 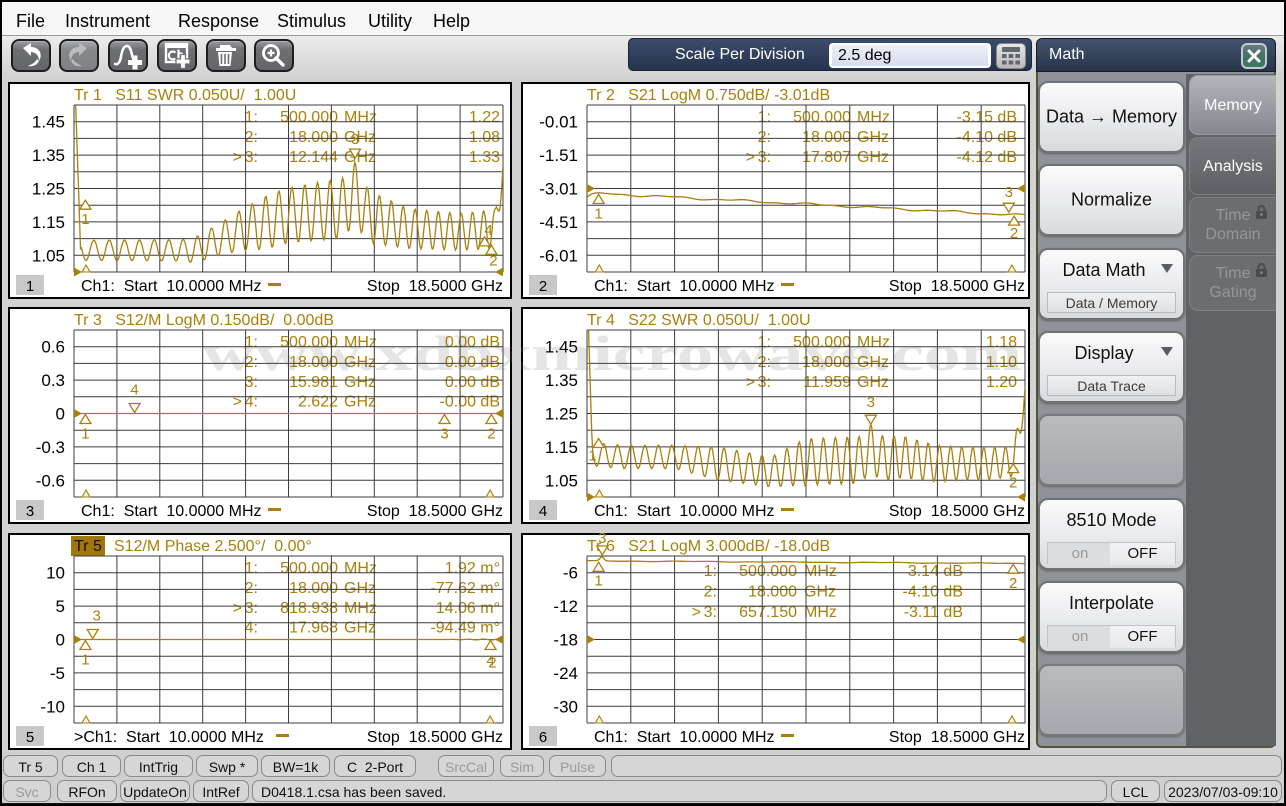 What do you see at coordinates (558, 155) in the screenshot?
I see `svg-text: -1.51` at bounding box center [558, 155].